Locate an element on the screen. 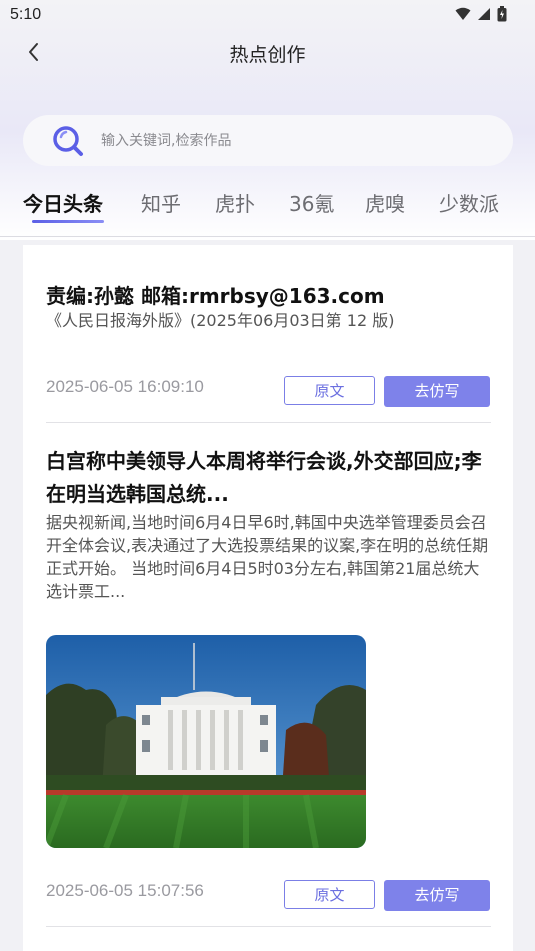 The height and width of the screenshot is (951, 535). tab-sspai: 少数派 is located at coordinates (469, 202).